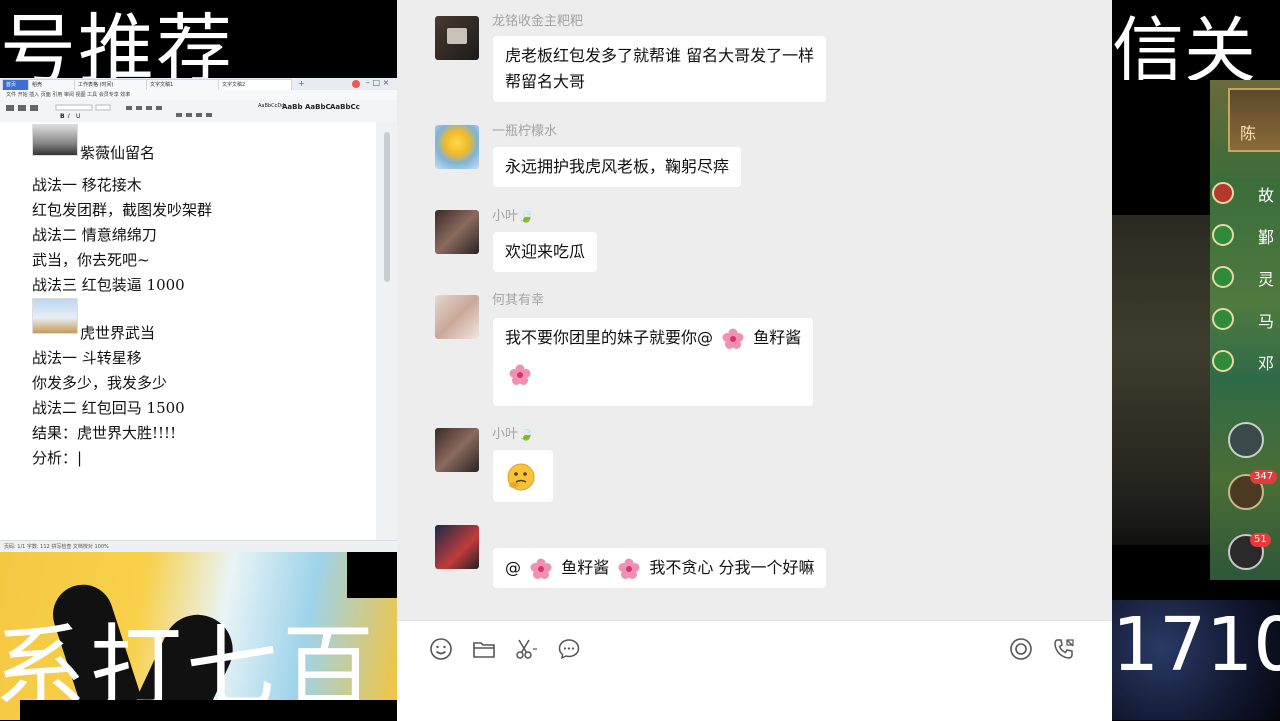 This screenshot has height=721, width=1280. I want to click on doc-tab-doc2: 文字文稿2, so click(255, 84).